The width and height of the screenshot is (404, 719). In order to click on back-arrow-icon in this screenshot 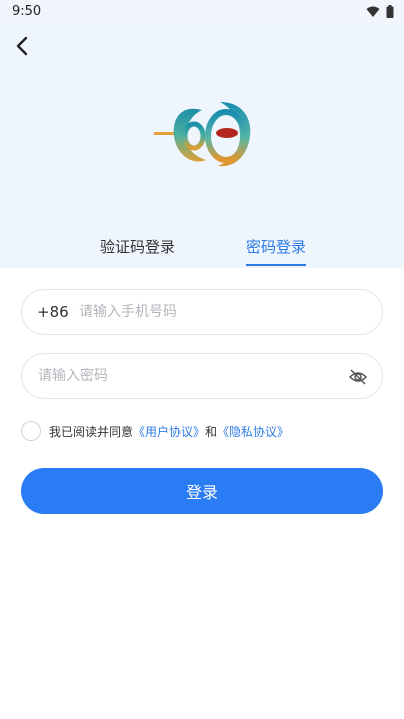, I will do `click(22, 46)`.